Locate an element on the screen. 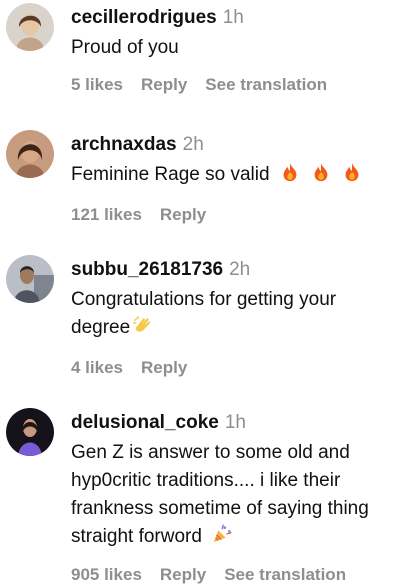  party-popper-icon is located at coordinates (222, 538).